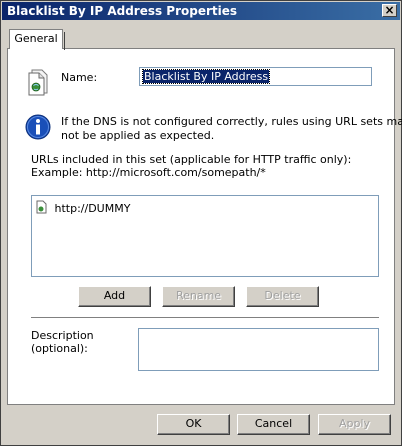  What do you see at coordinates (42, 208) in the screenshot?
I see `url-document-icon` at bounding box center [42, 208].